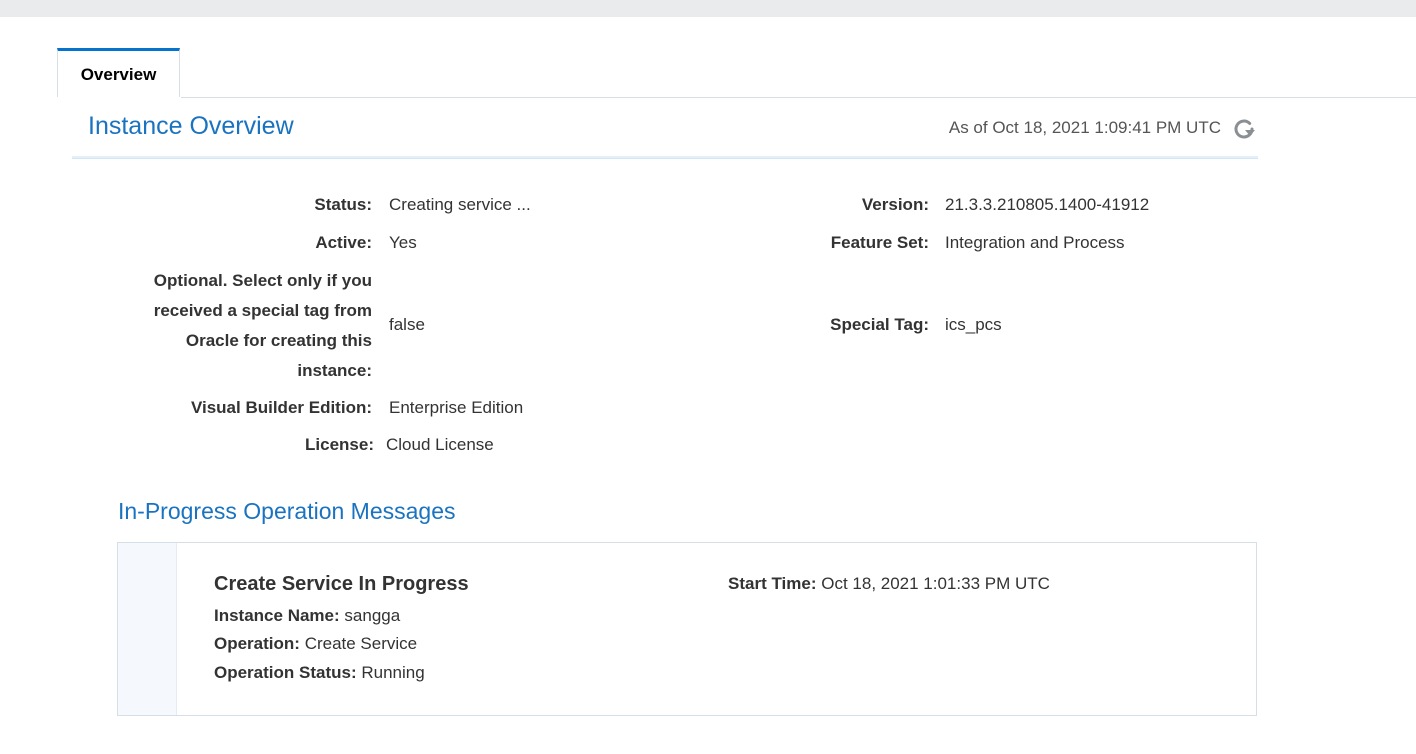 This screenshot has height=754, width=1416. What do you see at coordinates (935, 583) in the screenshot?
I see `start-time-value: Oct 18, 2021 1:01:33 PM UTC` at bounding box center [935, 583].